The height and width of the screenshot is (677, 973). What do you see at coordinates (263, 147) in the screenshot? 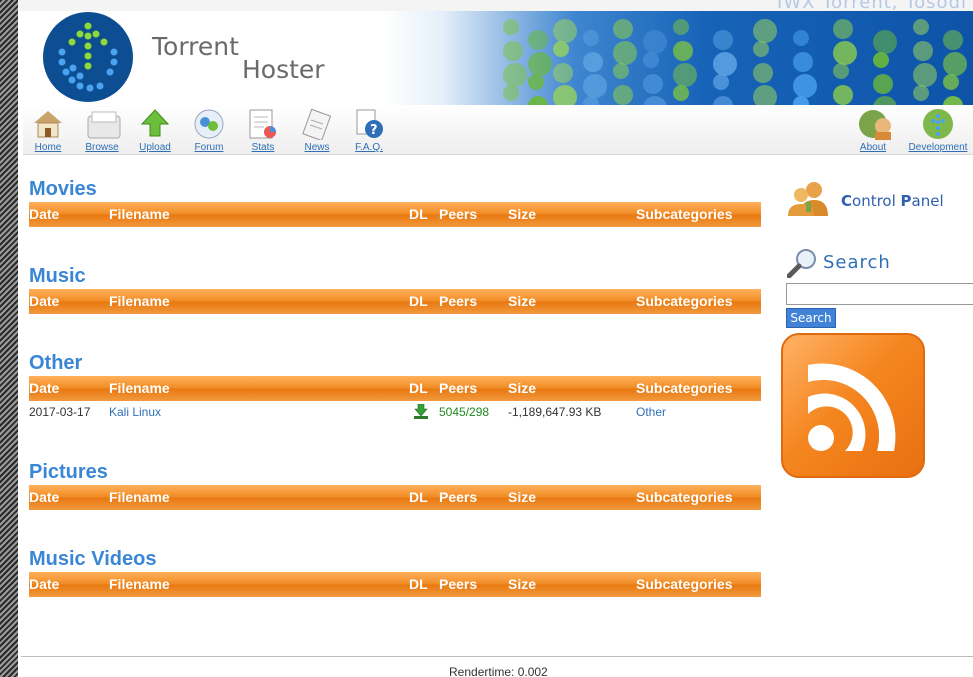
I see `nav-stats-label: Stats` at bounding box center [263, 147].